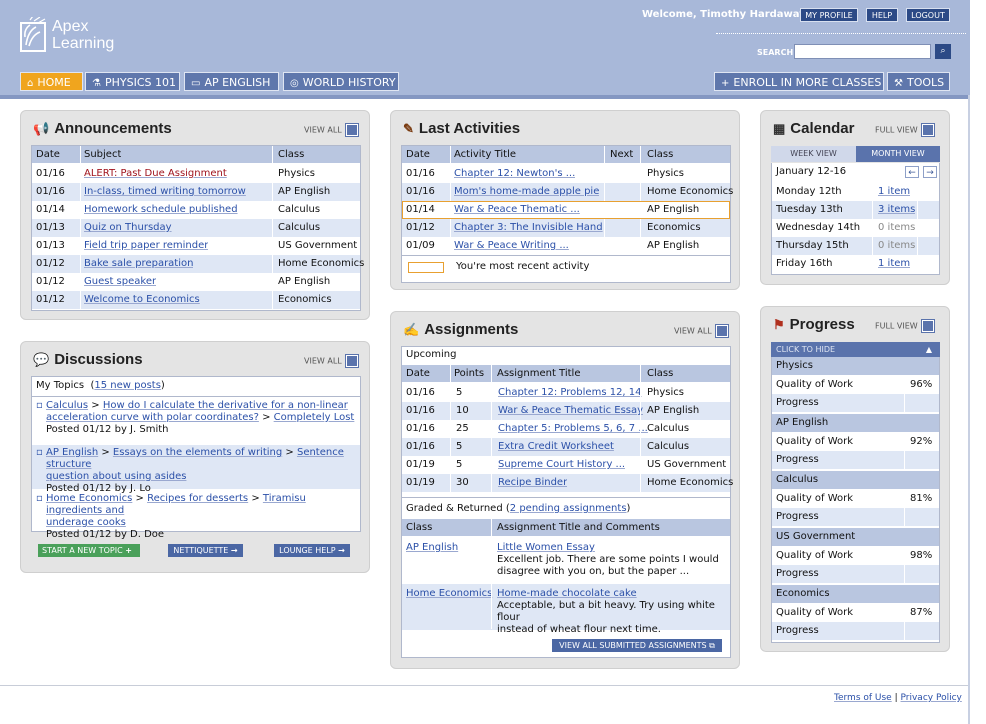  What do you see at coordinates (608, 548) in the screenshot?
I see `graded-title-link: Little Women Essay` at bounding box center [608, 548].